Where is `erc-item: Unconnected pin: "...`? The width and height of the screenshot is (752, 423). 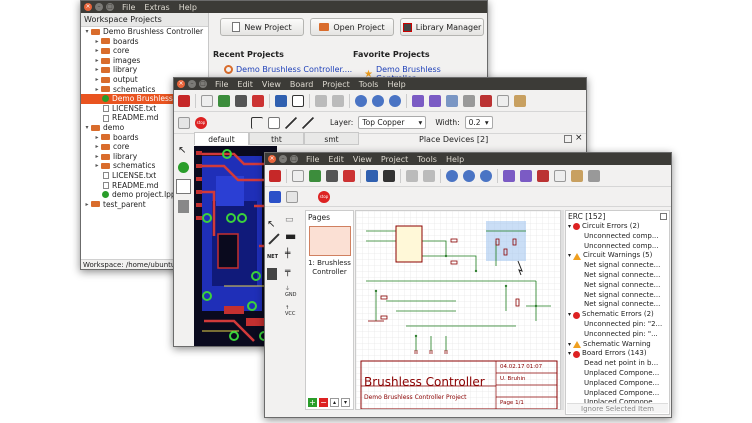
erc-item: Unconnected pin: "... is located at coordinates (617, 335).